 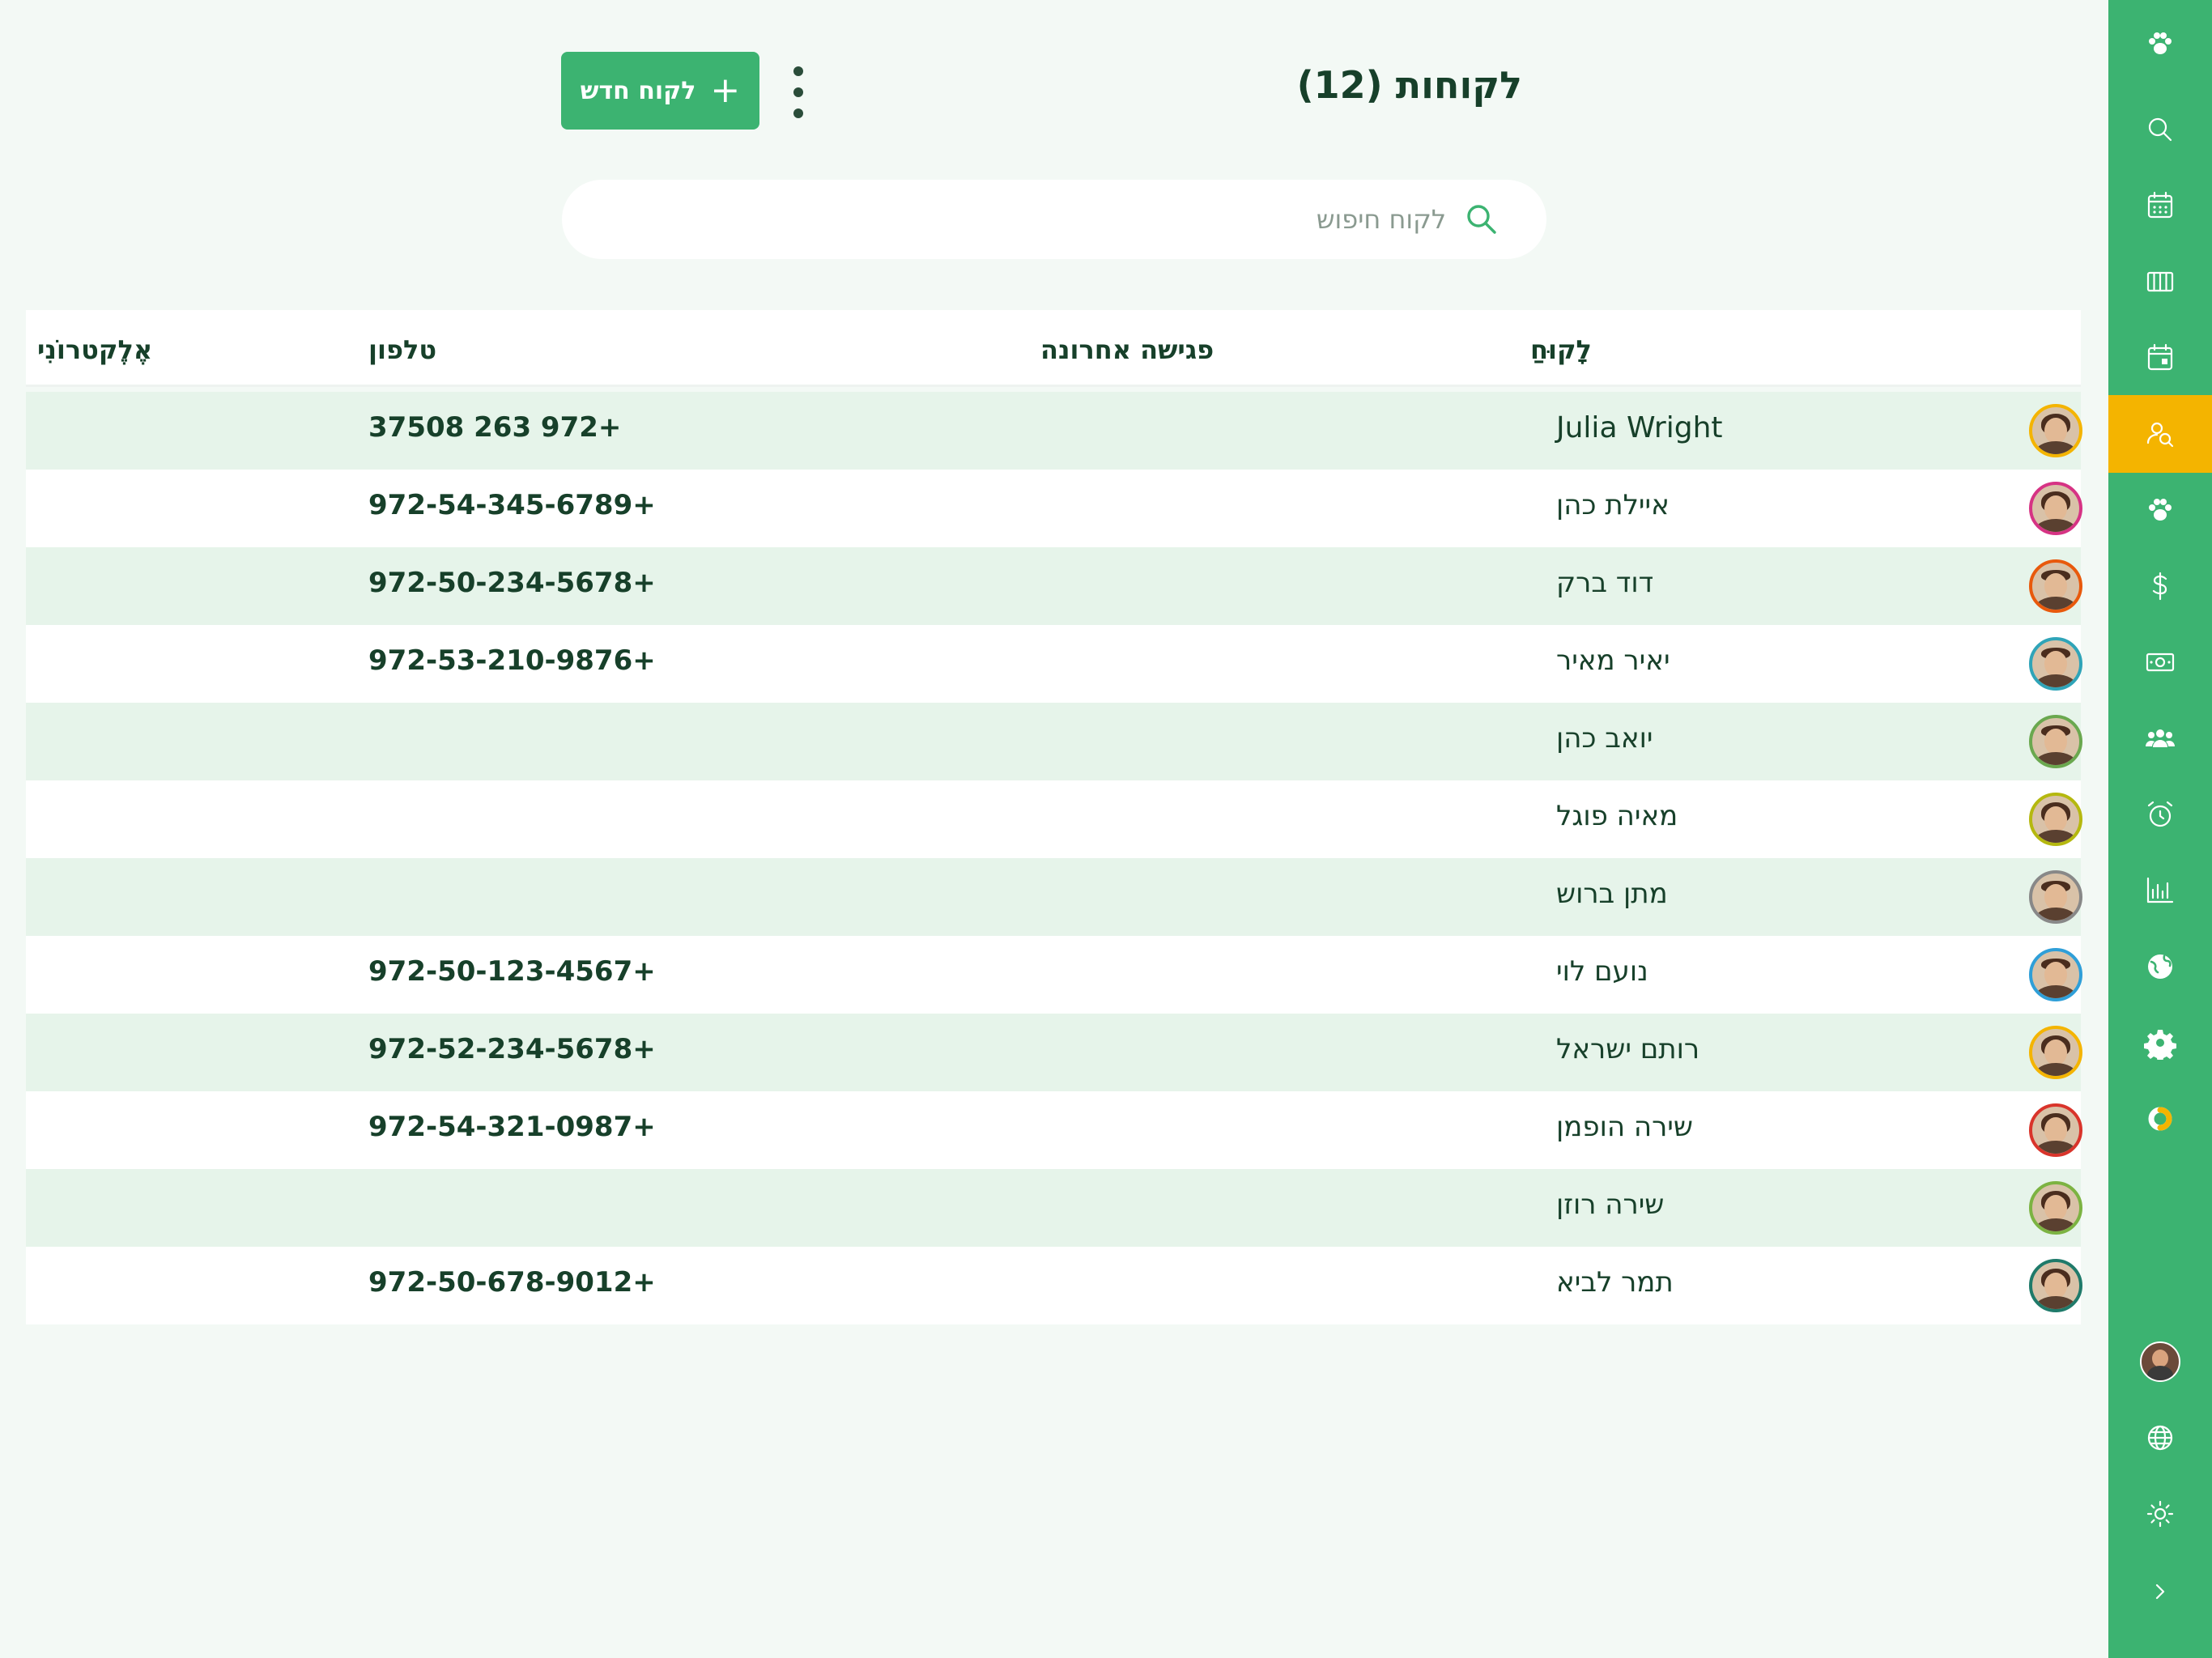 I want to click on nav-pricing, so click(x=2160, y=586).